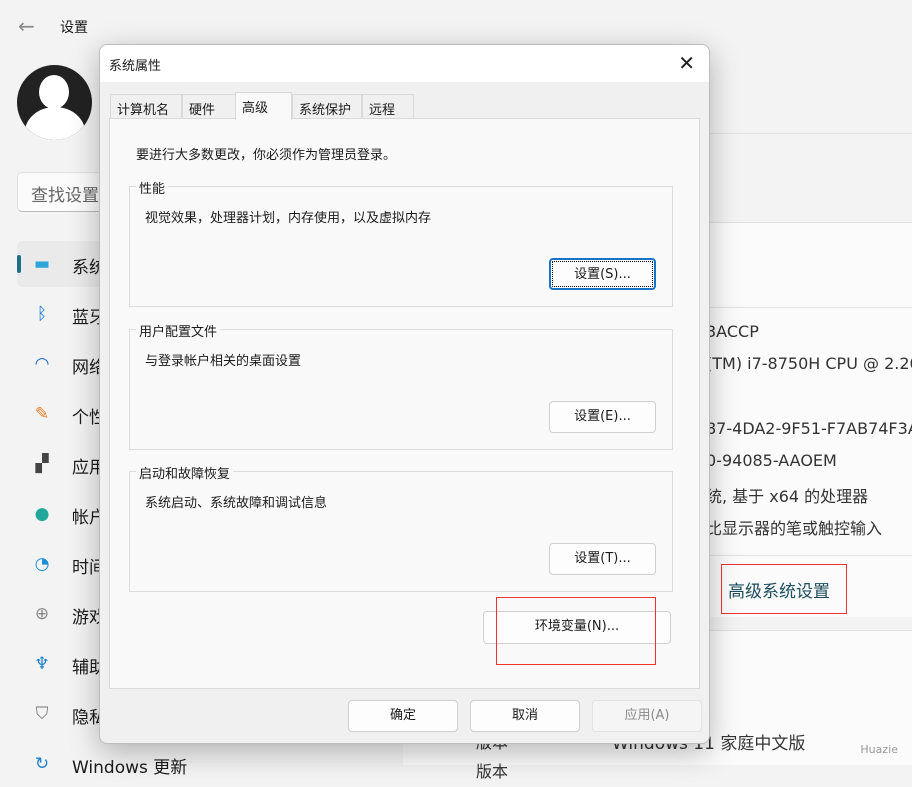  What do you see at coordinates (236, 503) in the screenshot?
I see `group-description: 系统启动、系统故障和调试信息` at bounding box center [236, 503].